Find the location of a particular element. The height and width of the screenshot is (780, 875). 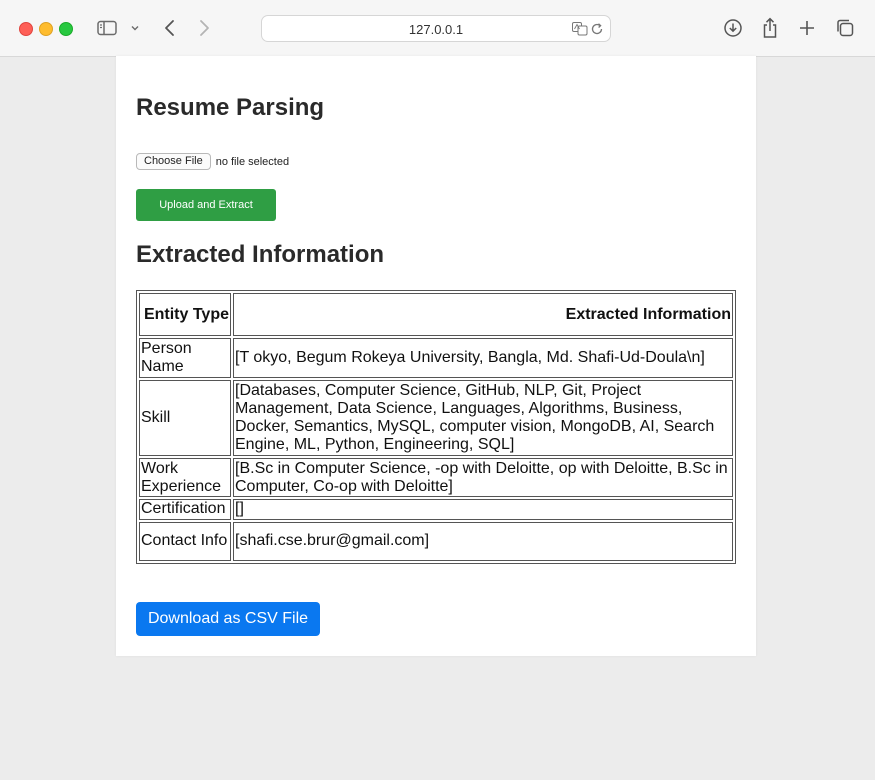

file-input: Choose File no file selected is located at coordinates (212, 161).